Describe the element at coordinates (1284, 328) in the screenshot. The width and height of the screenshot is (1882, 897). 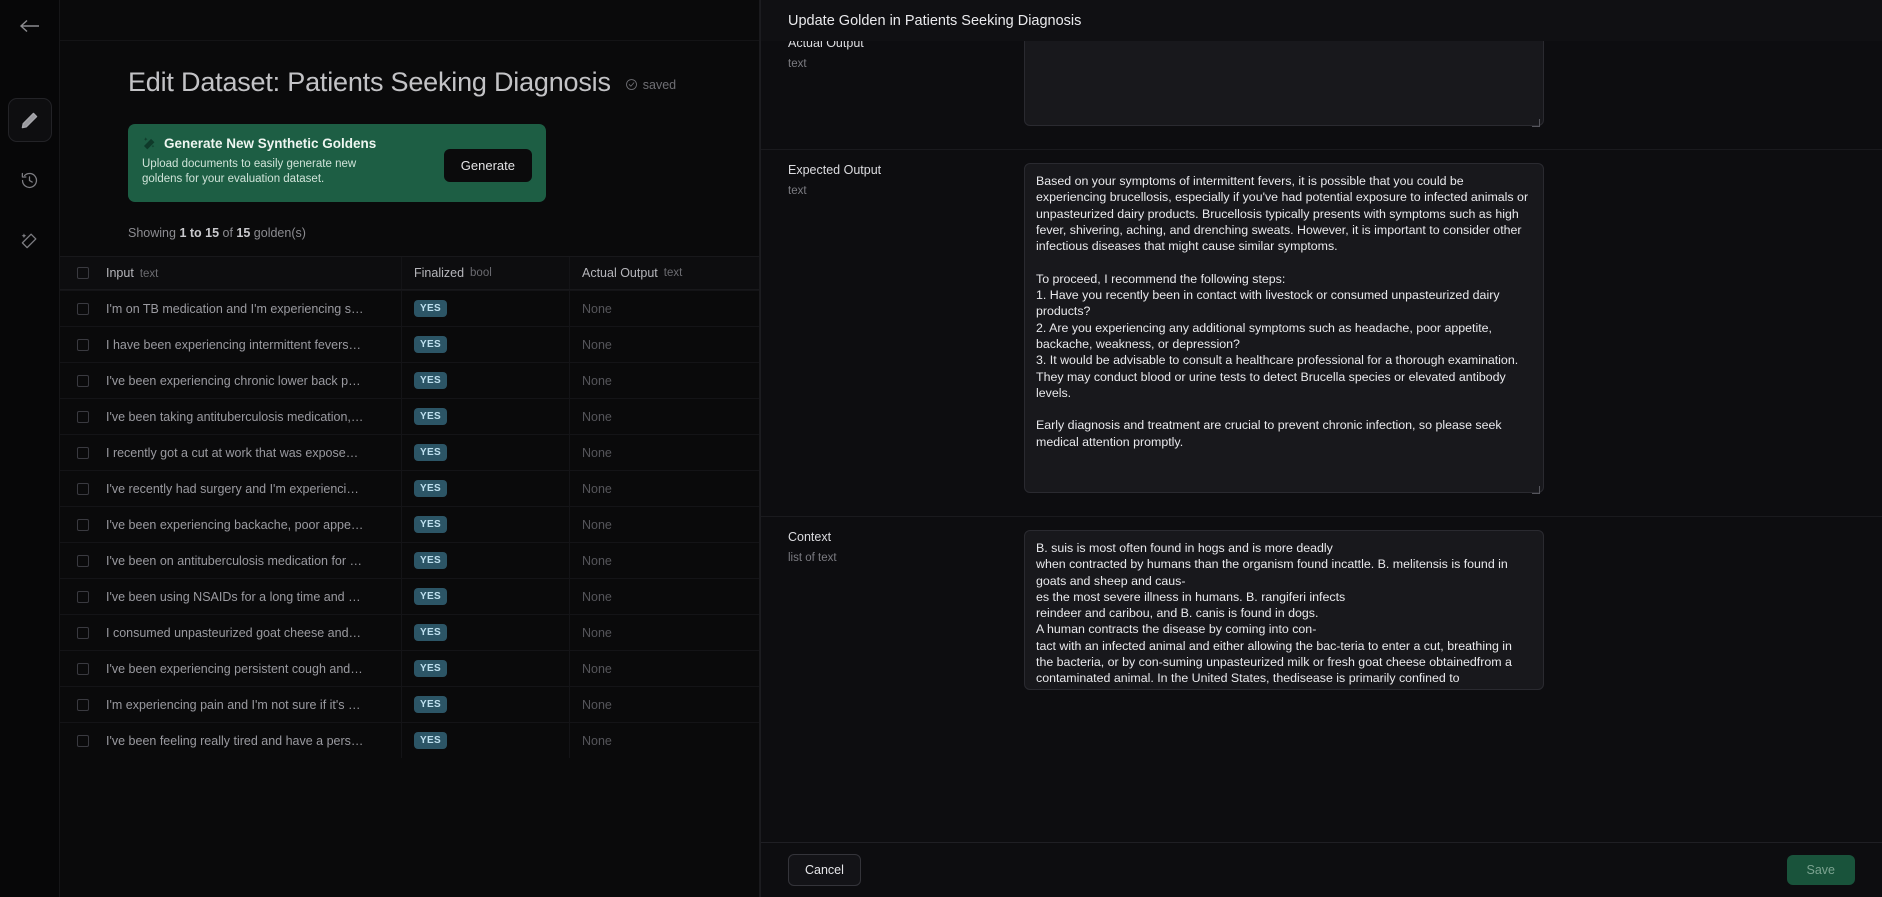
I see `expected-output-textarea` at that location.